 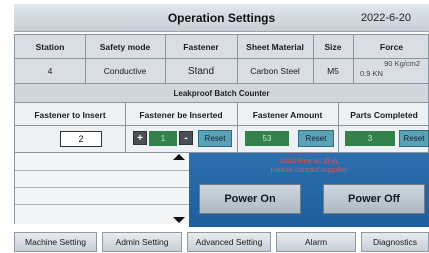 What do you see at coordinates (374, 199) in the screenshot?
I see `power-off-button: Power Off` at bounding box center [374, 199].